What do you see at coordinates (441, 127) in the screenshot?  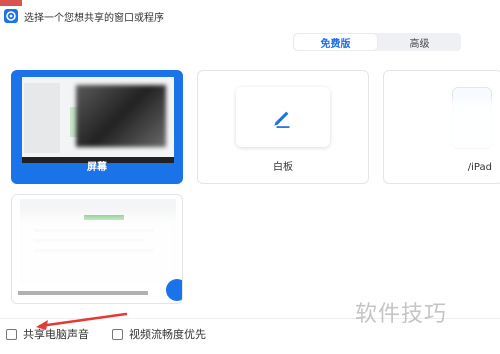 I see `share-option-ipad: /iPad` at bounding box center [441, 127].